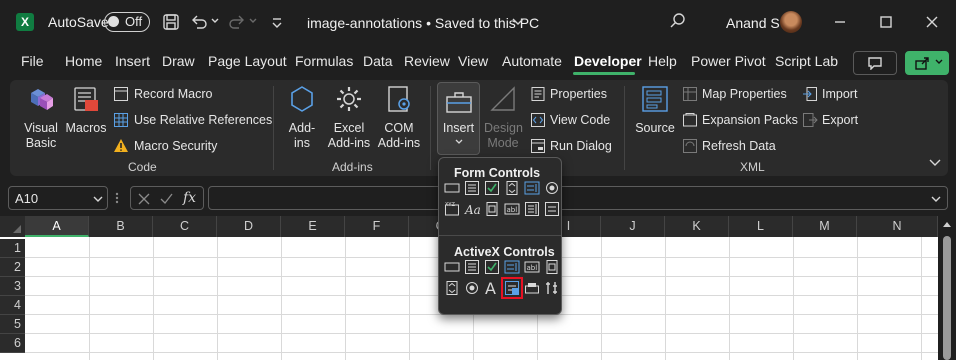  Describe the element at coordinates (932, 22) in the screenshot. I see `close-icon` at that location.